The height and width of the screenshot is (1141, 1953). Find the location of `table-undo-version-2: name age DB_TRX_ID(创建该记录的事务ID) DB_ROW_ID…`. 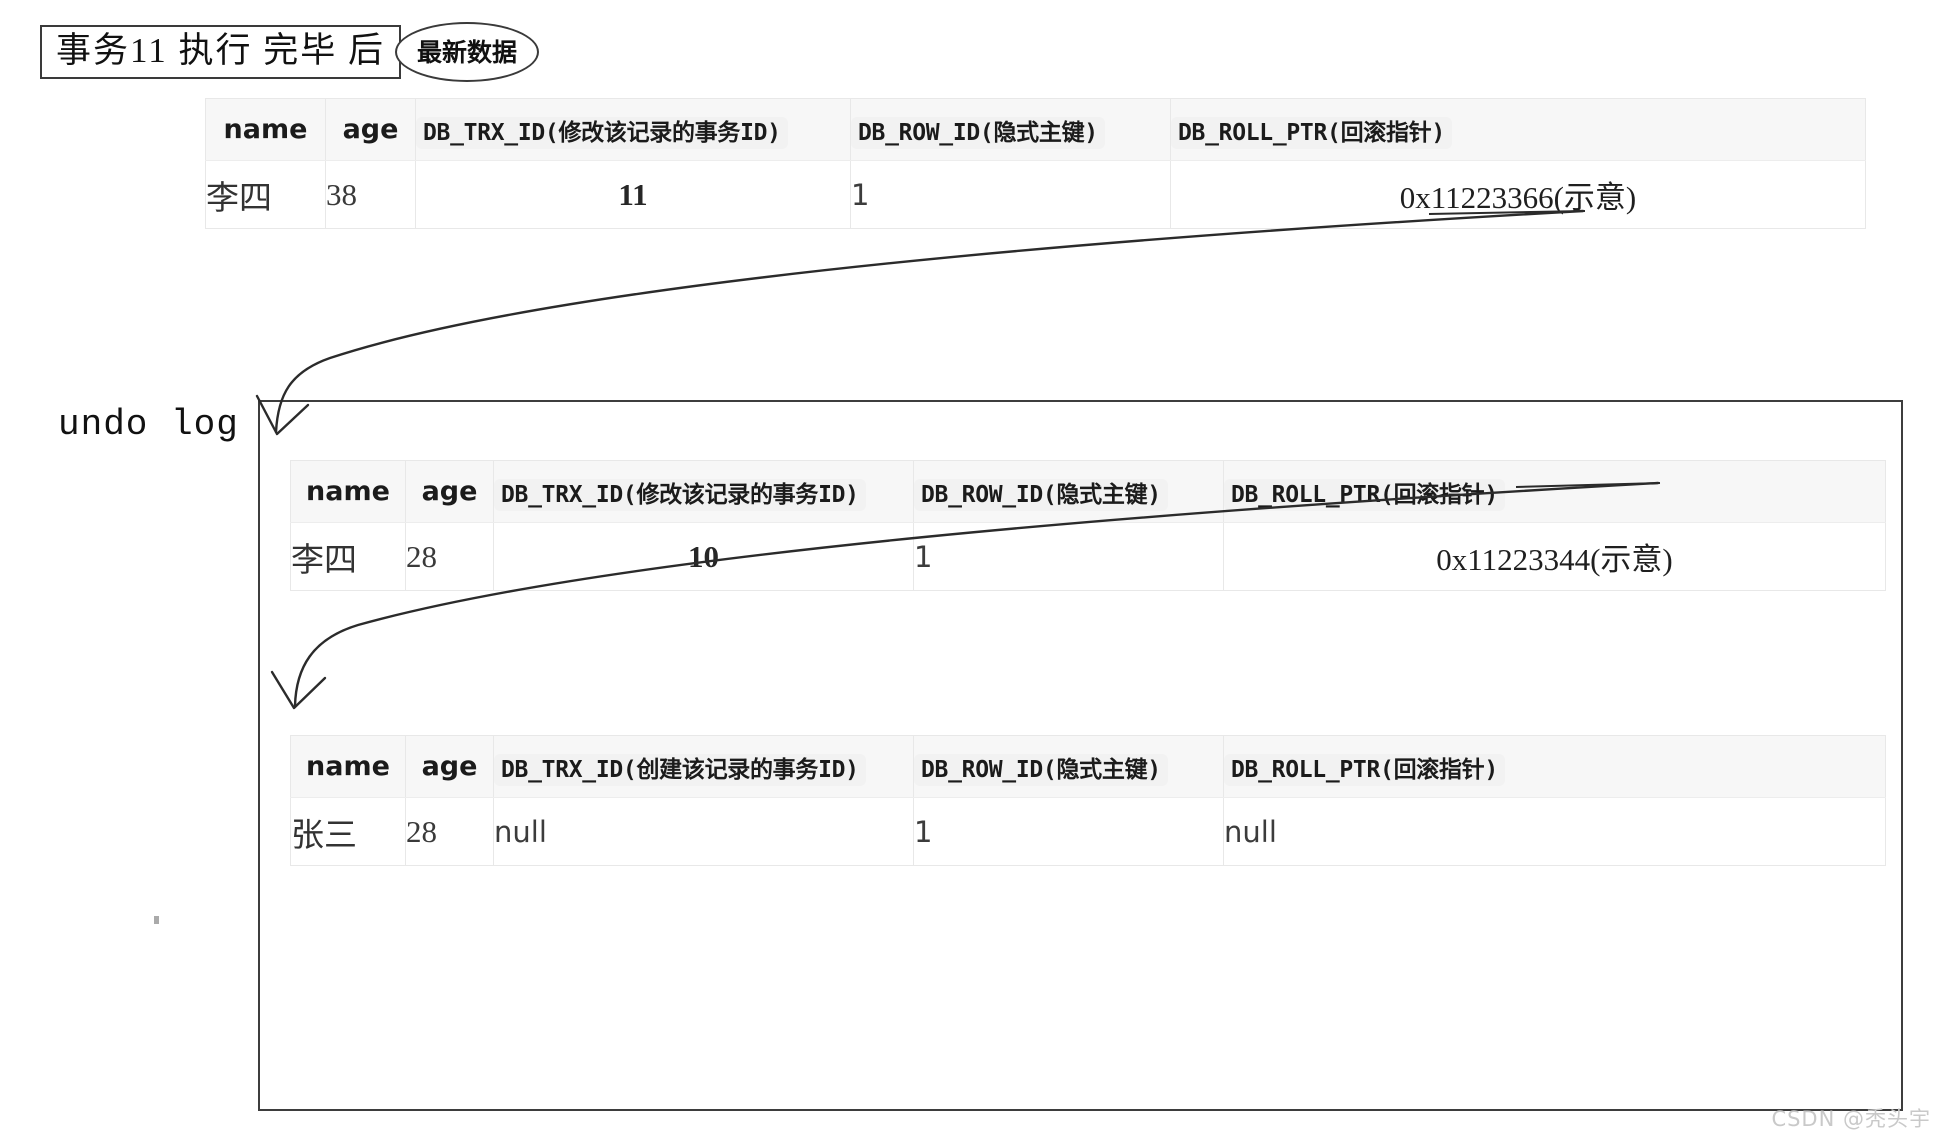

table-undo-version-2: name age DB_TRX_ID(创建该记录的事务ID) DB_ROW_ID… is located at coordinates (1088, 800).